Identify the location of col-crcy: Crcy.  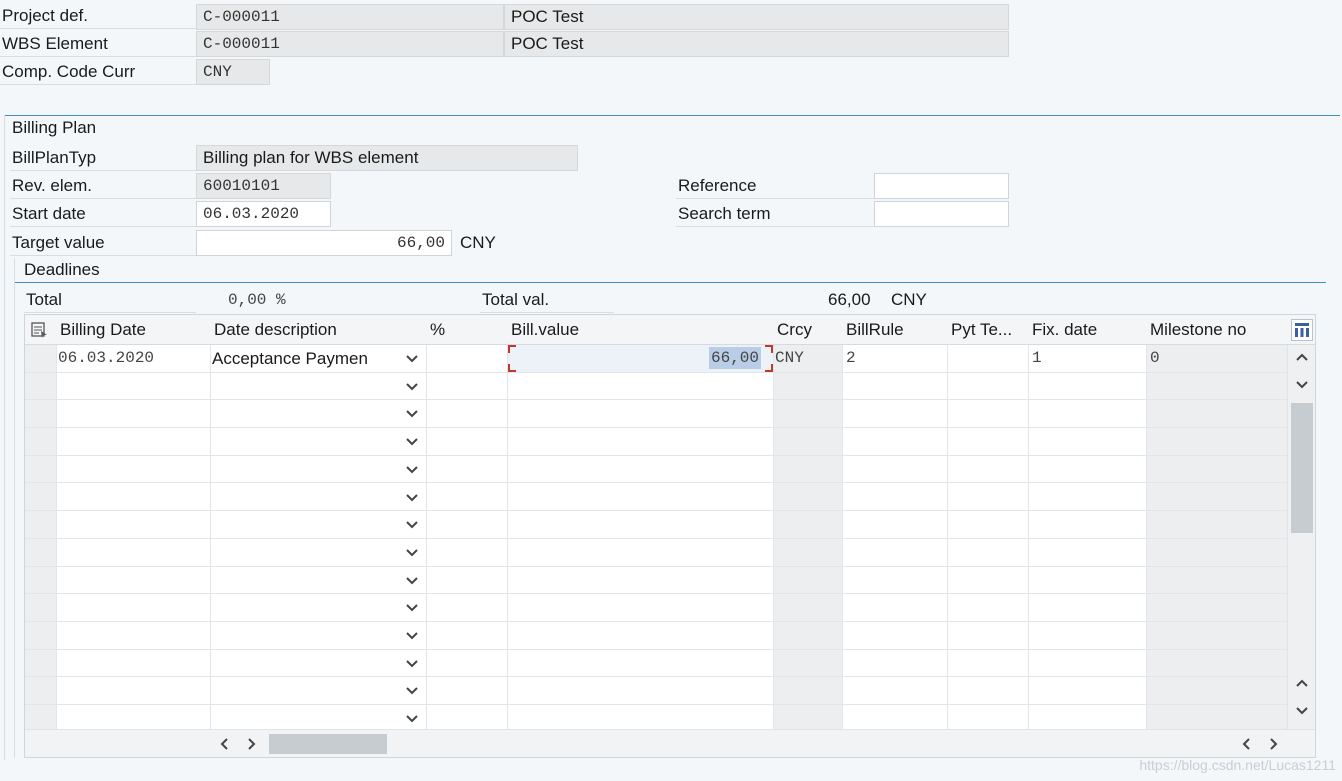
(807, 330).